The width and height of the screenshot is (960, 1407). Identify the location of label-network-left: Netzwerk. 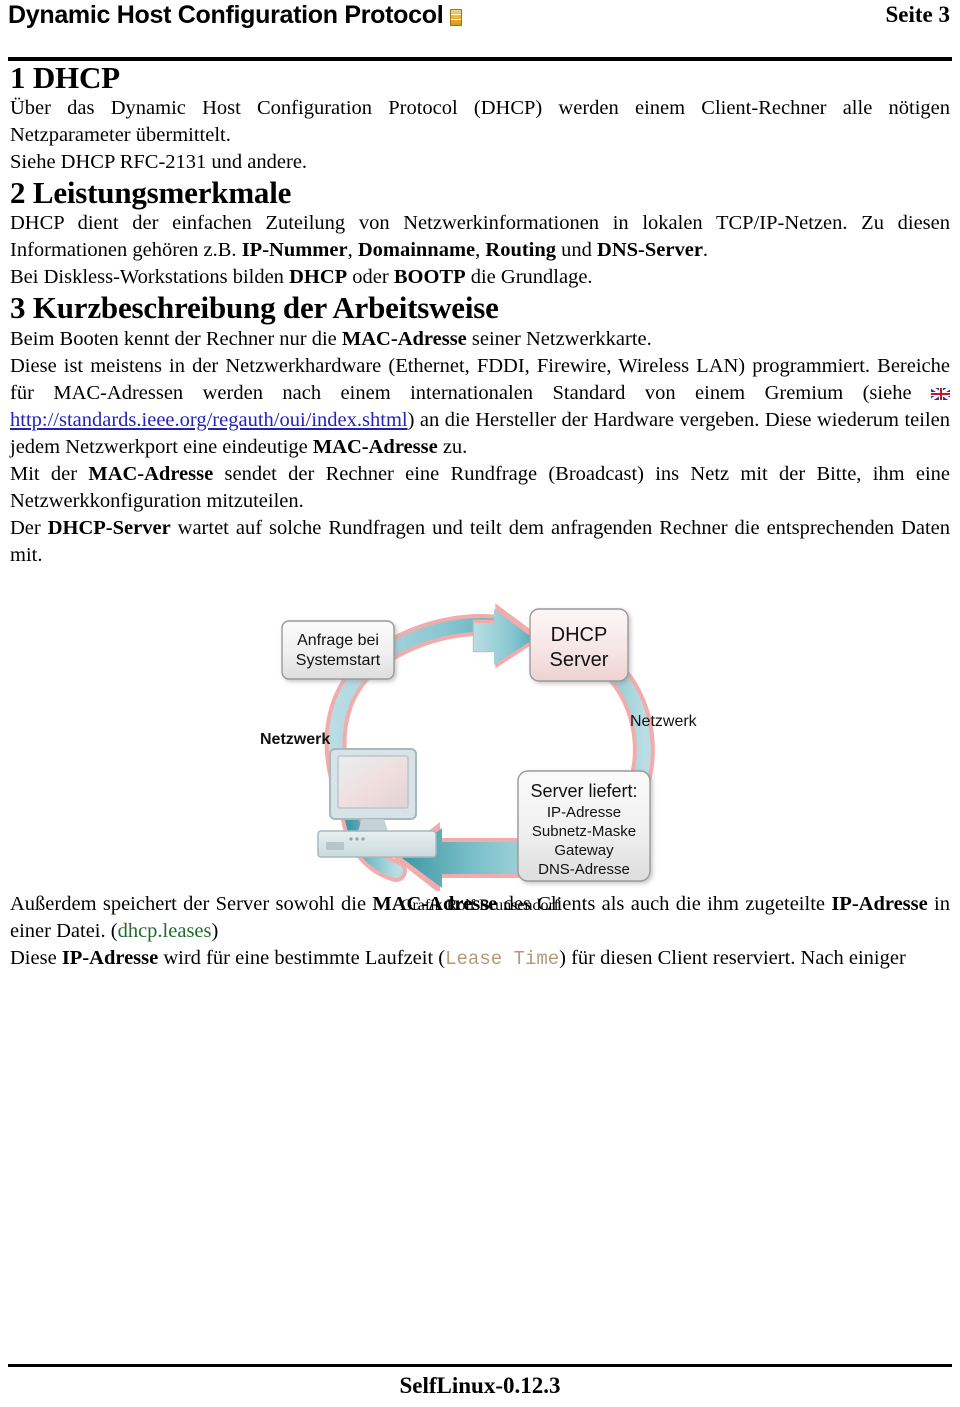
(295, 739).